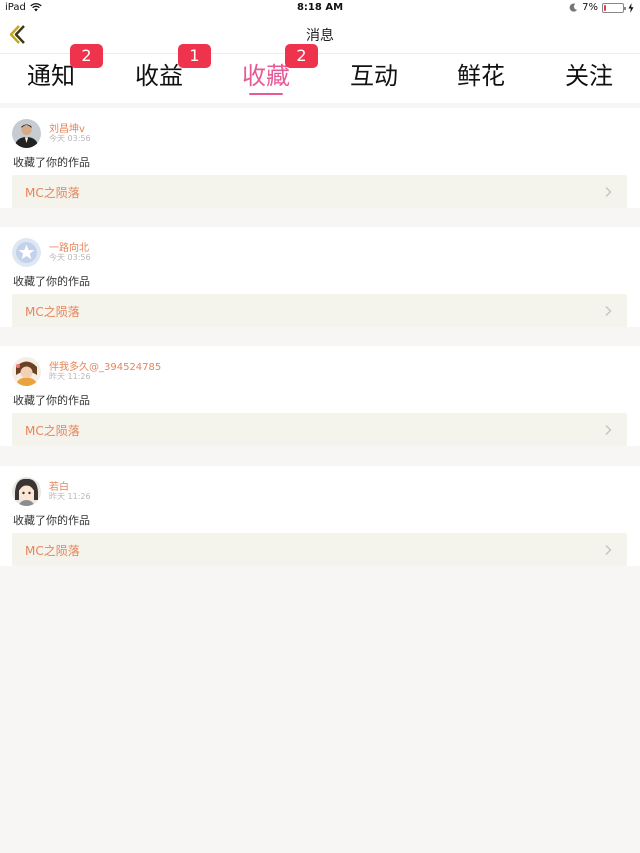  I want to click on tab-label: 互动, so click(374, 76).